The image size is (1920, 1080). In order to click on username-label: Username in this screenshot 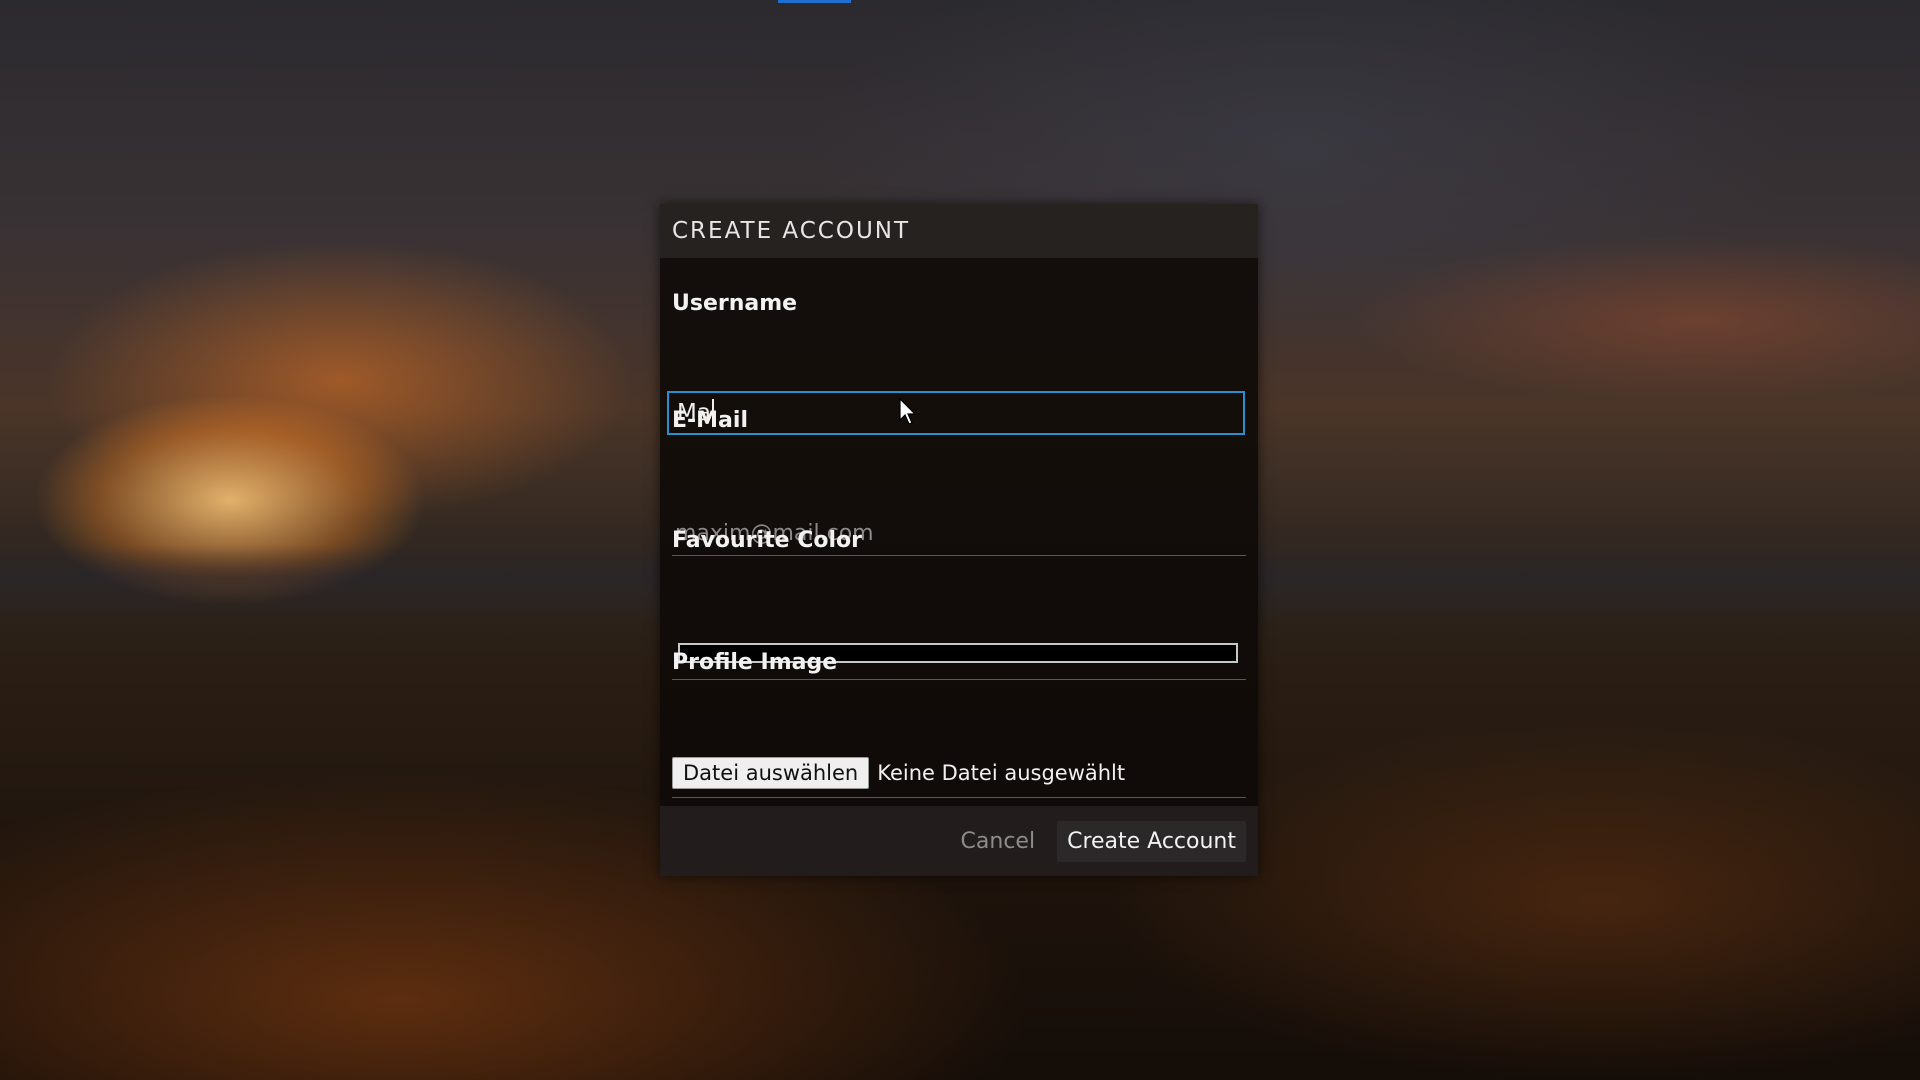, I will do `click(735, 303)`.